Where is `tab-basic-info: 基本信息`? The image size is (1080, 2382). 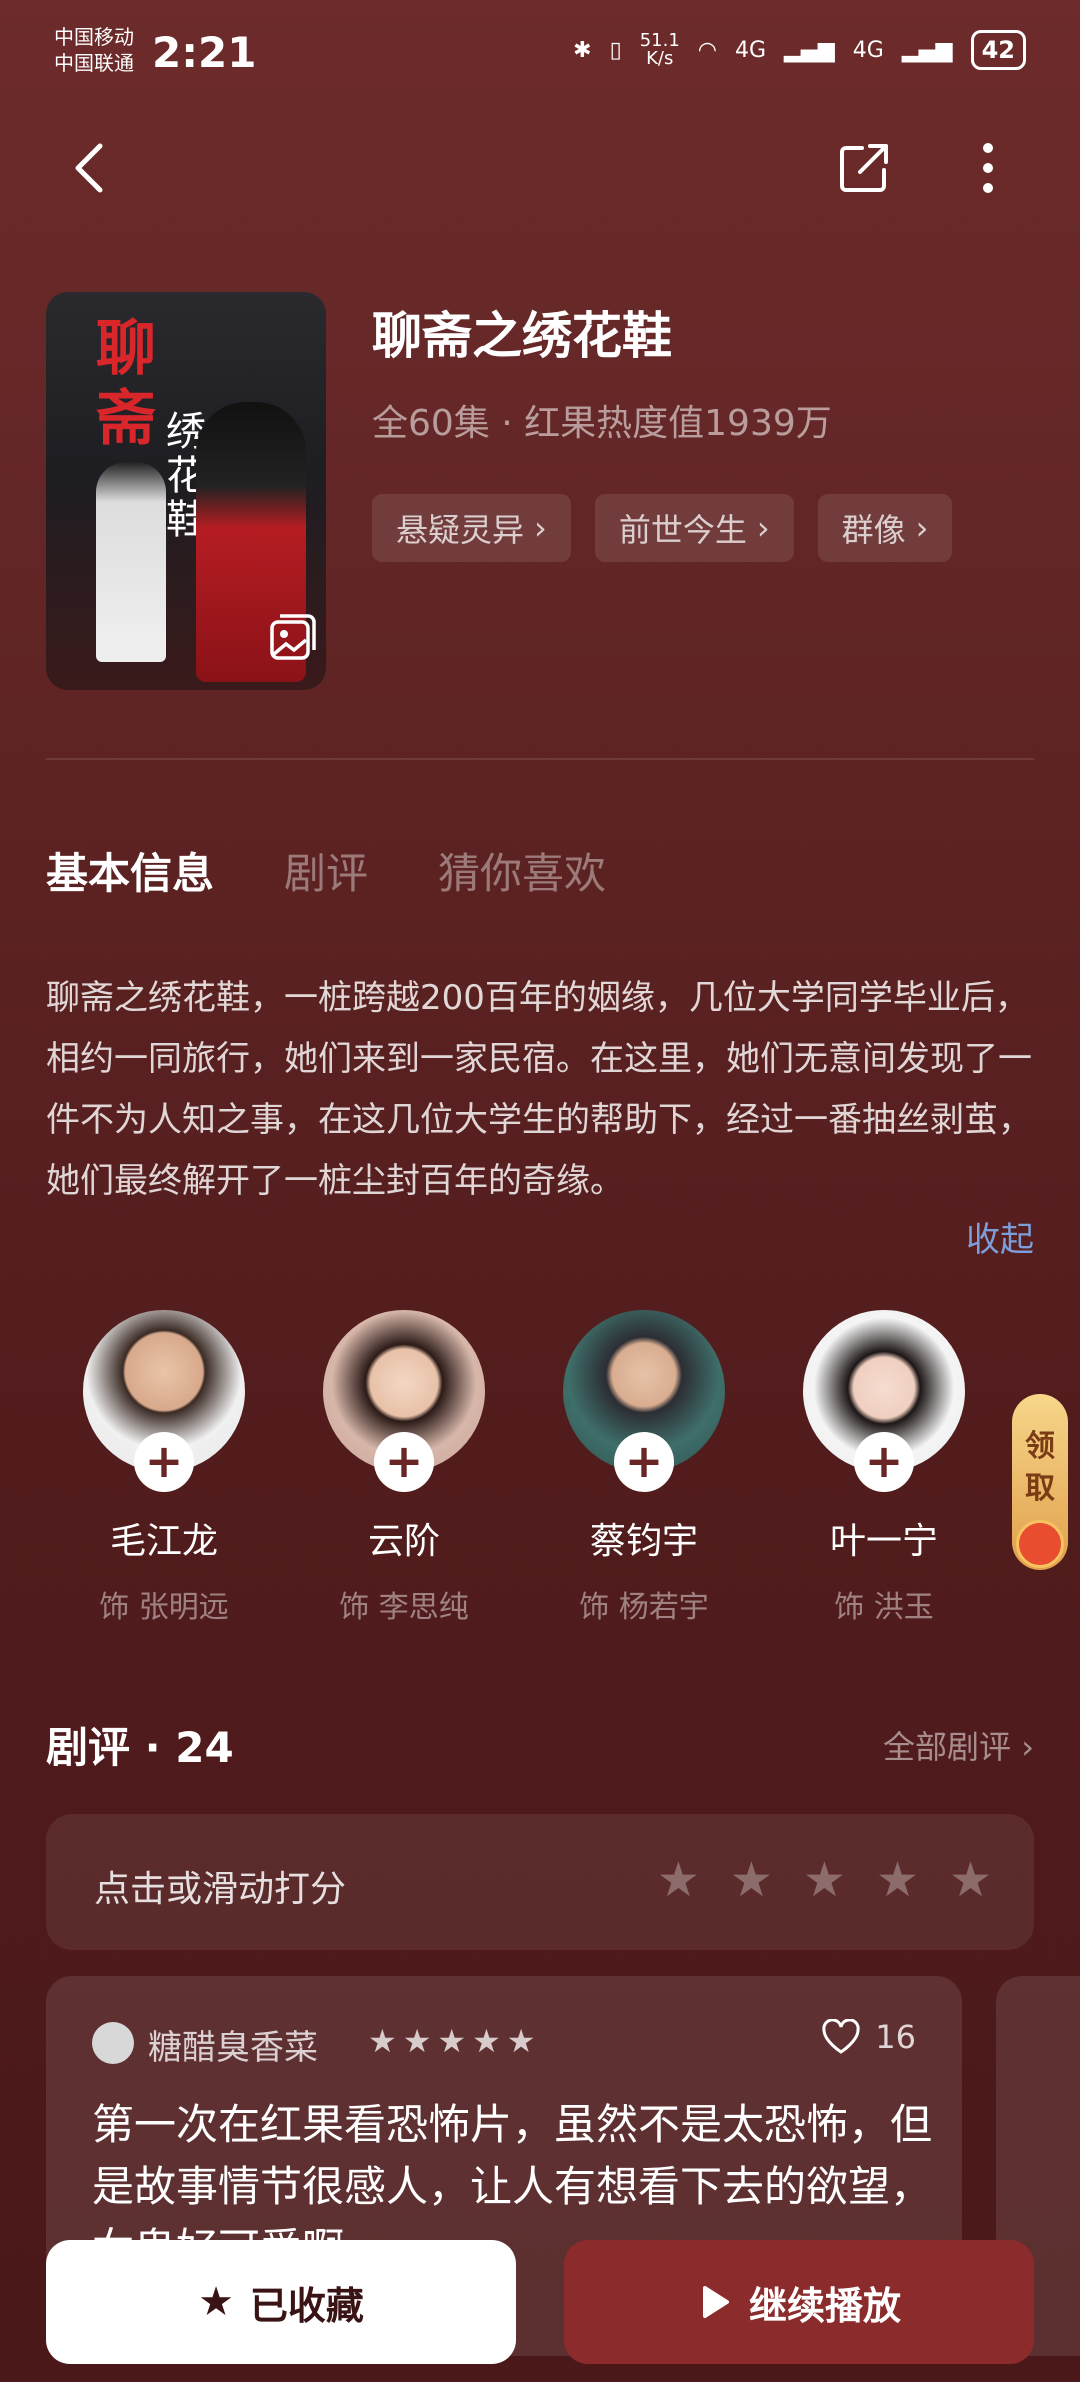
tab-basic-info: 基本信息 is located at coordinates (130, 870).